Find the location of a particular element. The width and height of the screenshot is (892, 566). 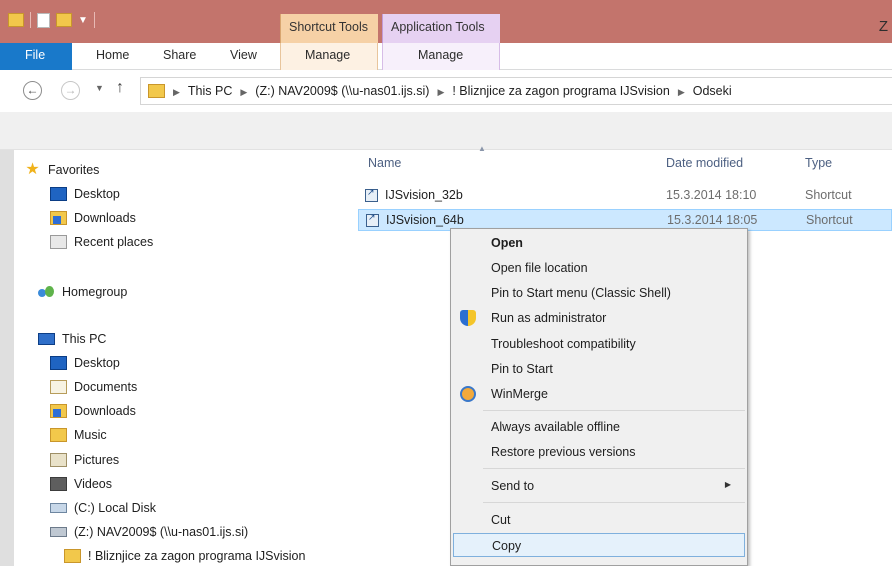

desktop-icon is located at coordinates (58, 194).